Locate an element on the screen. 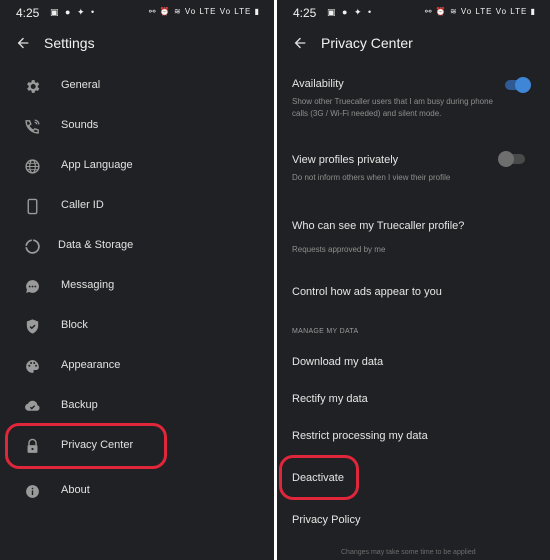  download-data-label: Download my data is located at coordinates (338, 362).